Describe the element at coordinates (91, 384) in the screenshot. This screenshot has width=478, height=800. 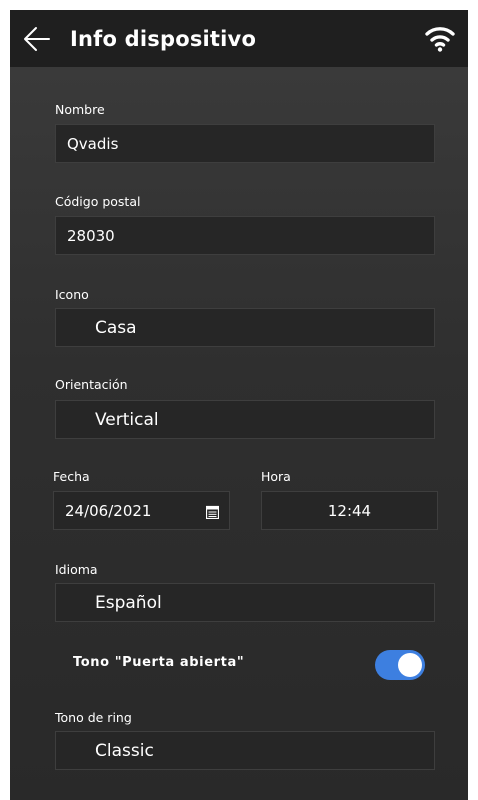
I see `orientacion-label: Orientación` at that location.